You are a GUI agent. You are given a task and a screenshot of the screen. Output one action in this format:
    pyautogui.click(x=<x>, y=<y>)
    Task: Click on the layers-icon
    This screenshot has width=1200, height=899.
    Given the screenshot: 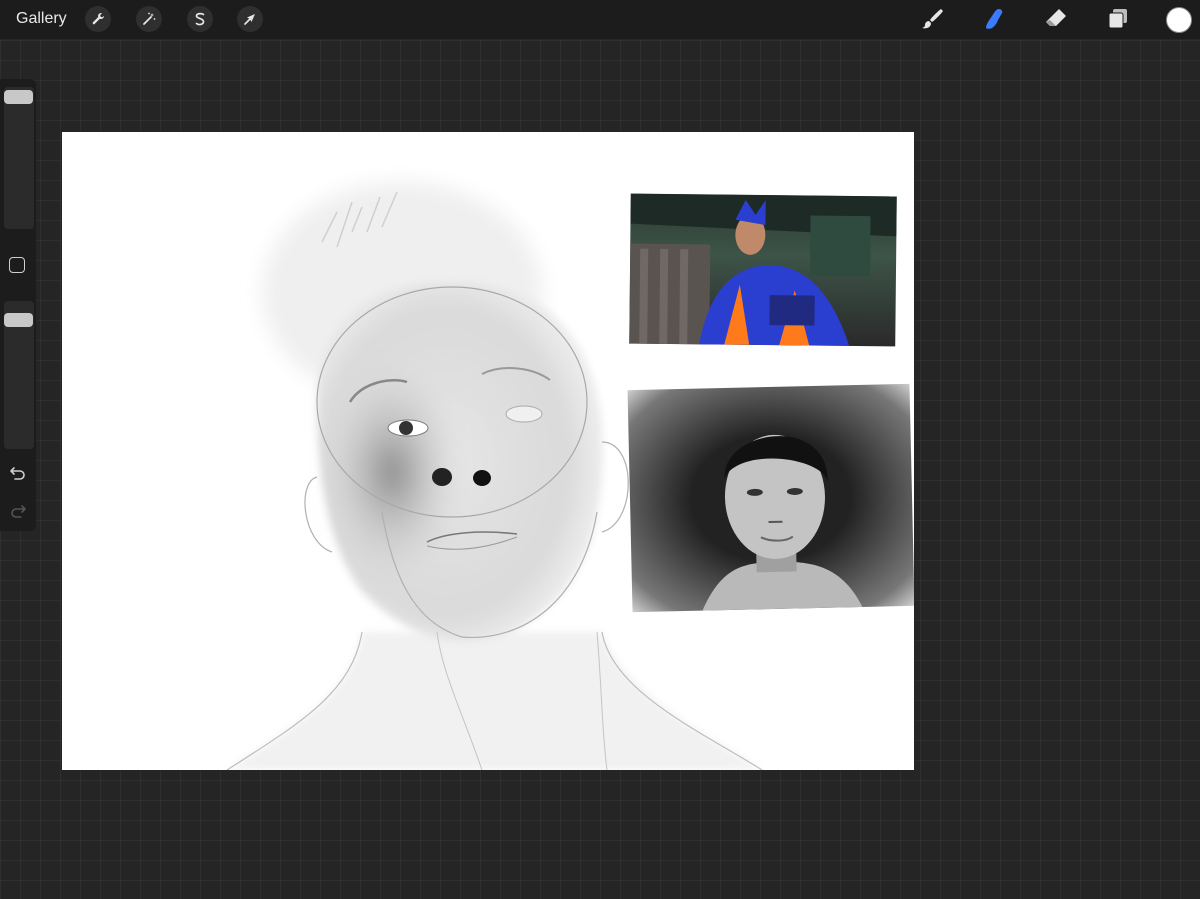 What is the action you would take?
    pyautogui.click(x=1118, y=19)
    